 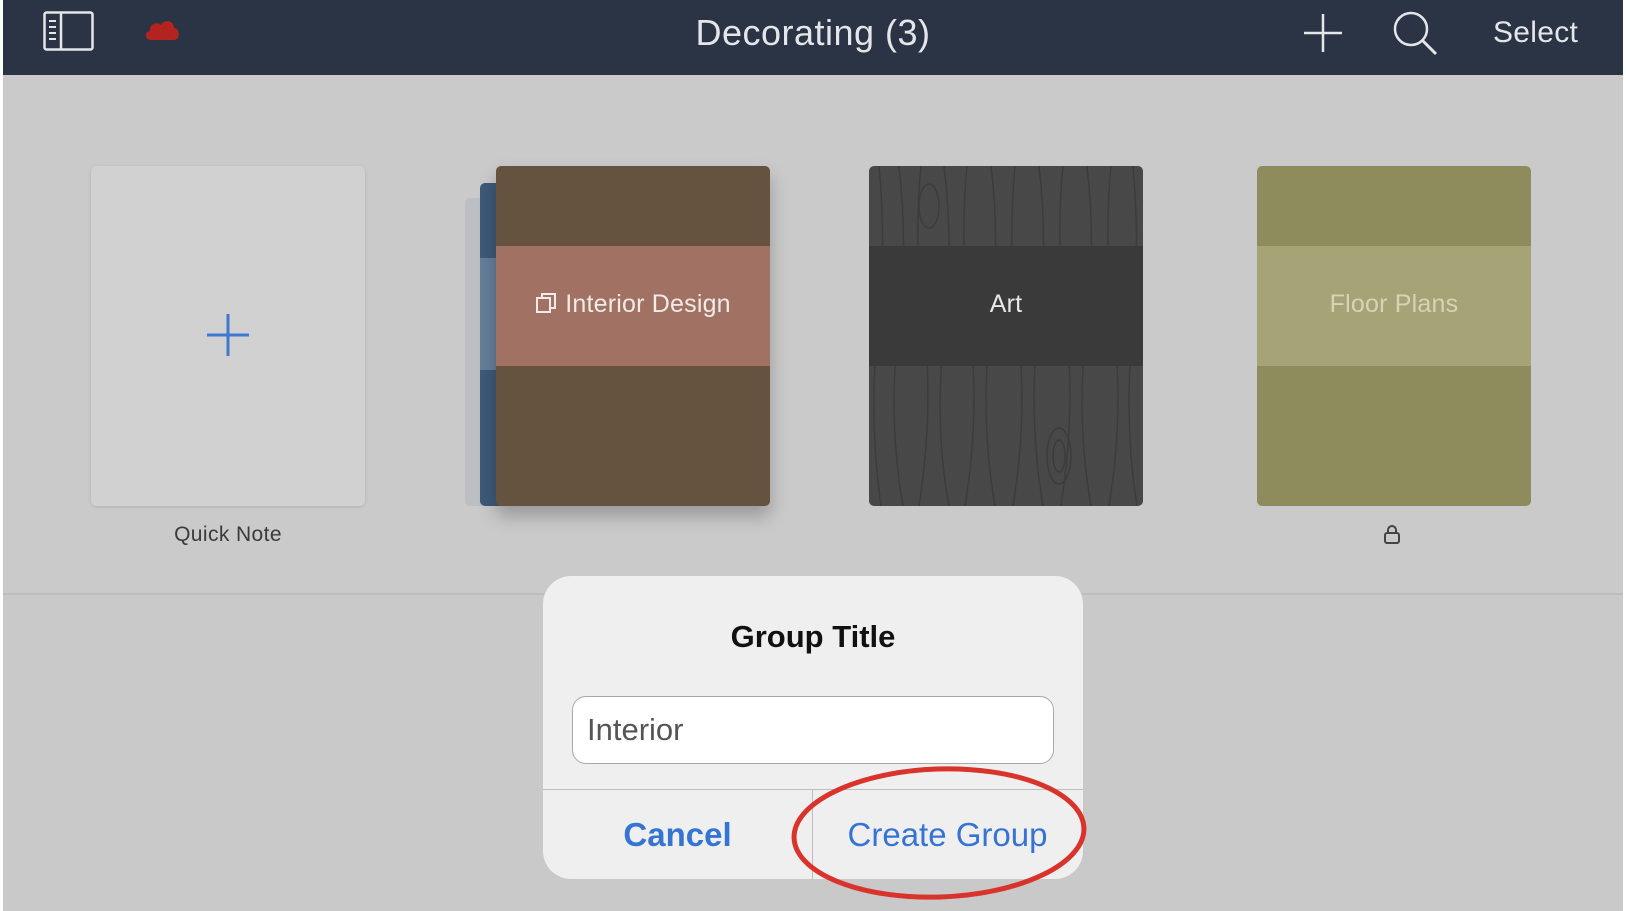 I want to click on search-icon, so click(x=1415, y=33).